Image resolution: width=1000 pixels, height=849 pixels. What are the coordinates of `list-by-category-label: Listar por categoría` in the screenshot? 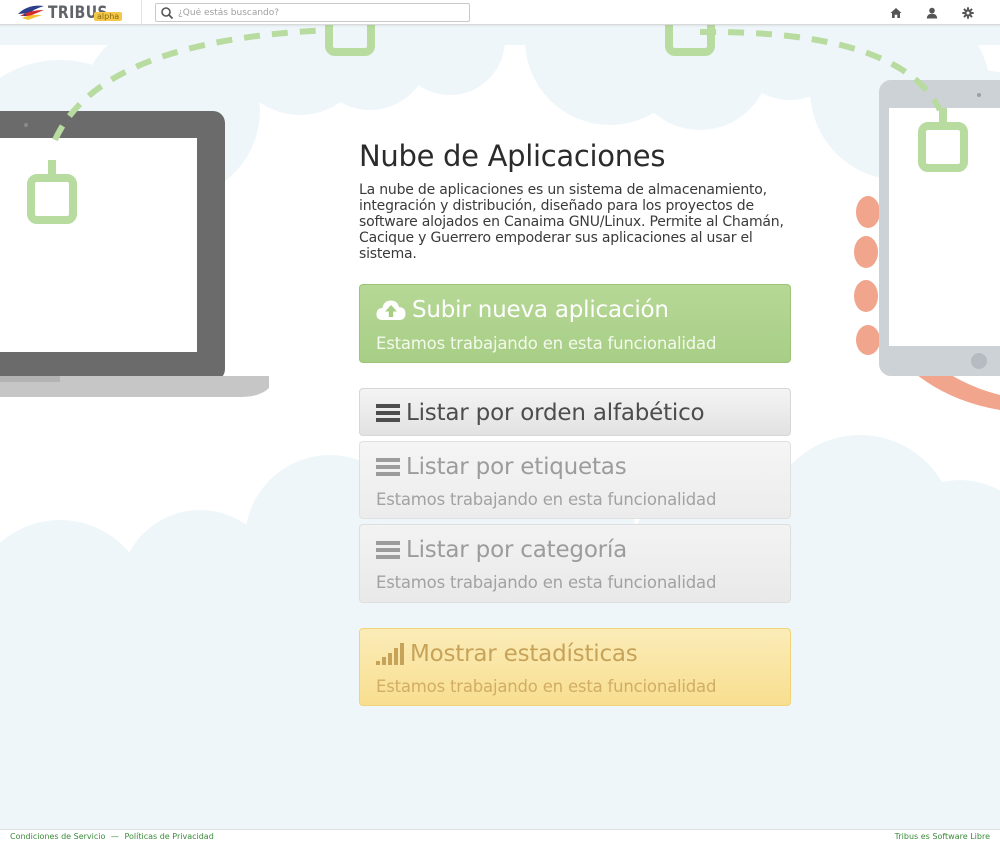 It's located at (517, 550).